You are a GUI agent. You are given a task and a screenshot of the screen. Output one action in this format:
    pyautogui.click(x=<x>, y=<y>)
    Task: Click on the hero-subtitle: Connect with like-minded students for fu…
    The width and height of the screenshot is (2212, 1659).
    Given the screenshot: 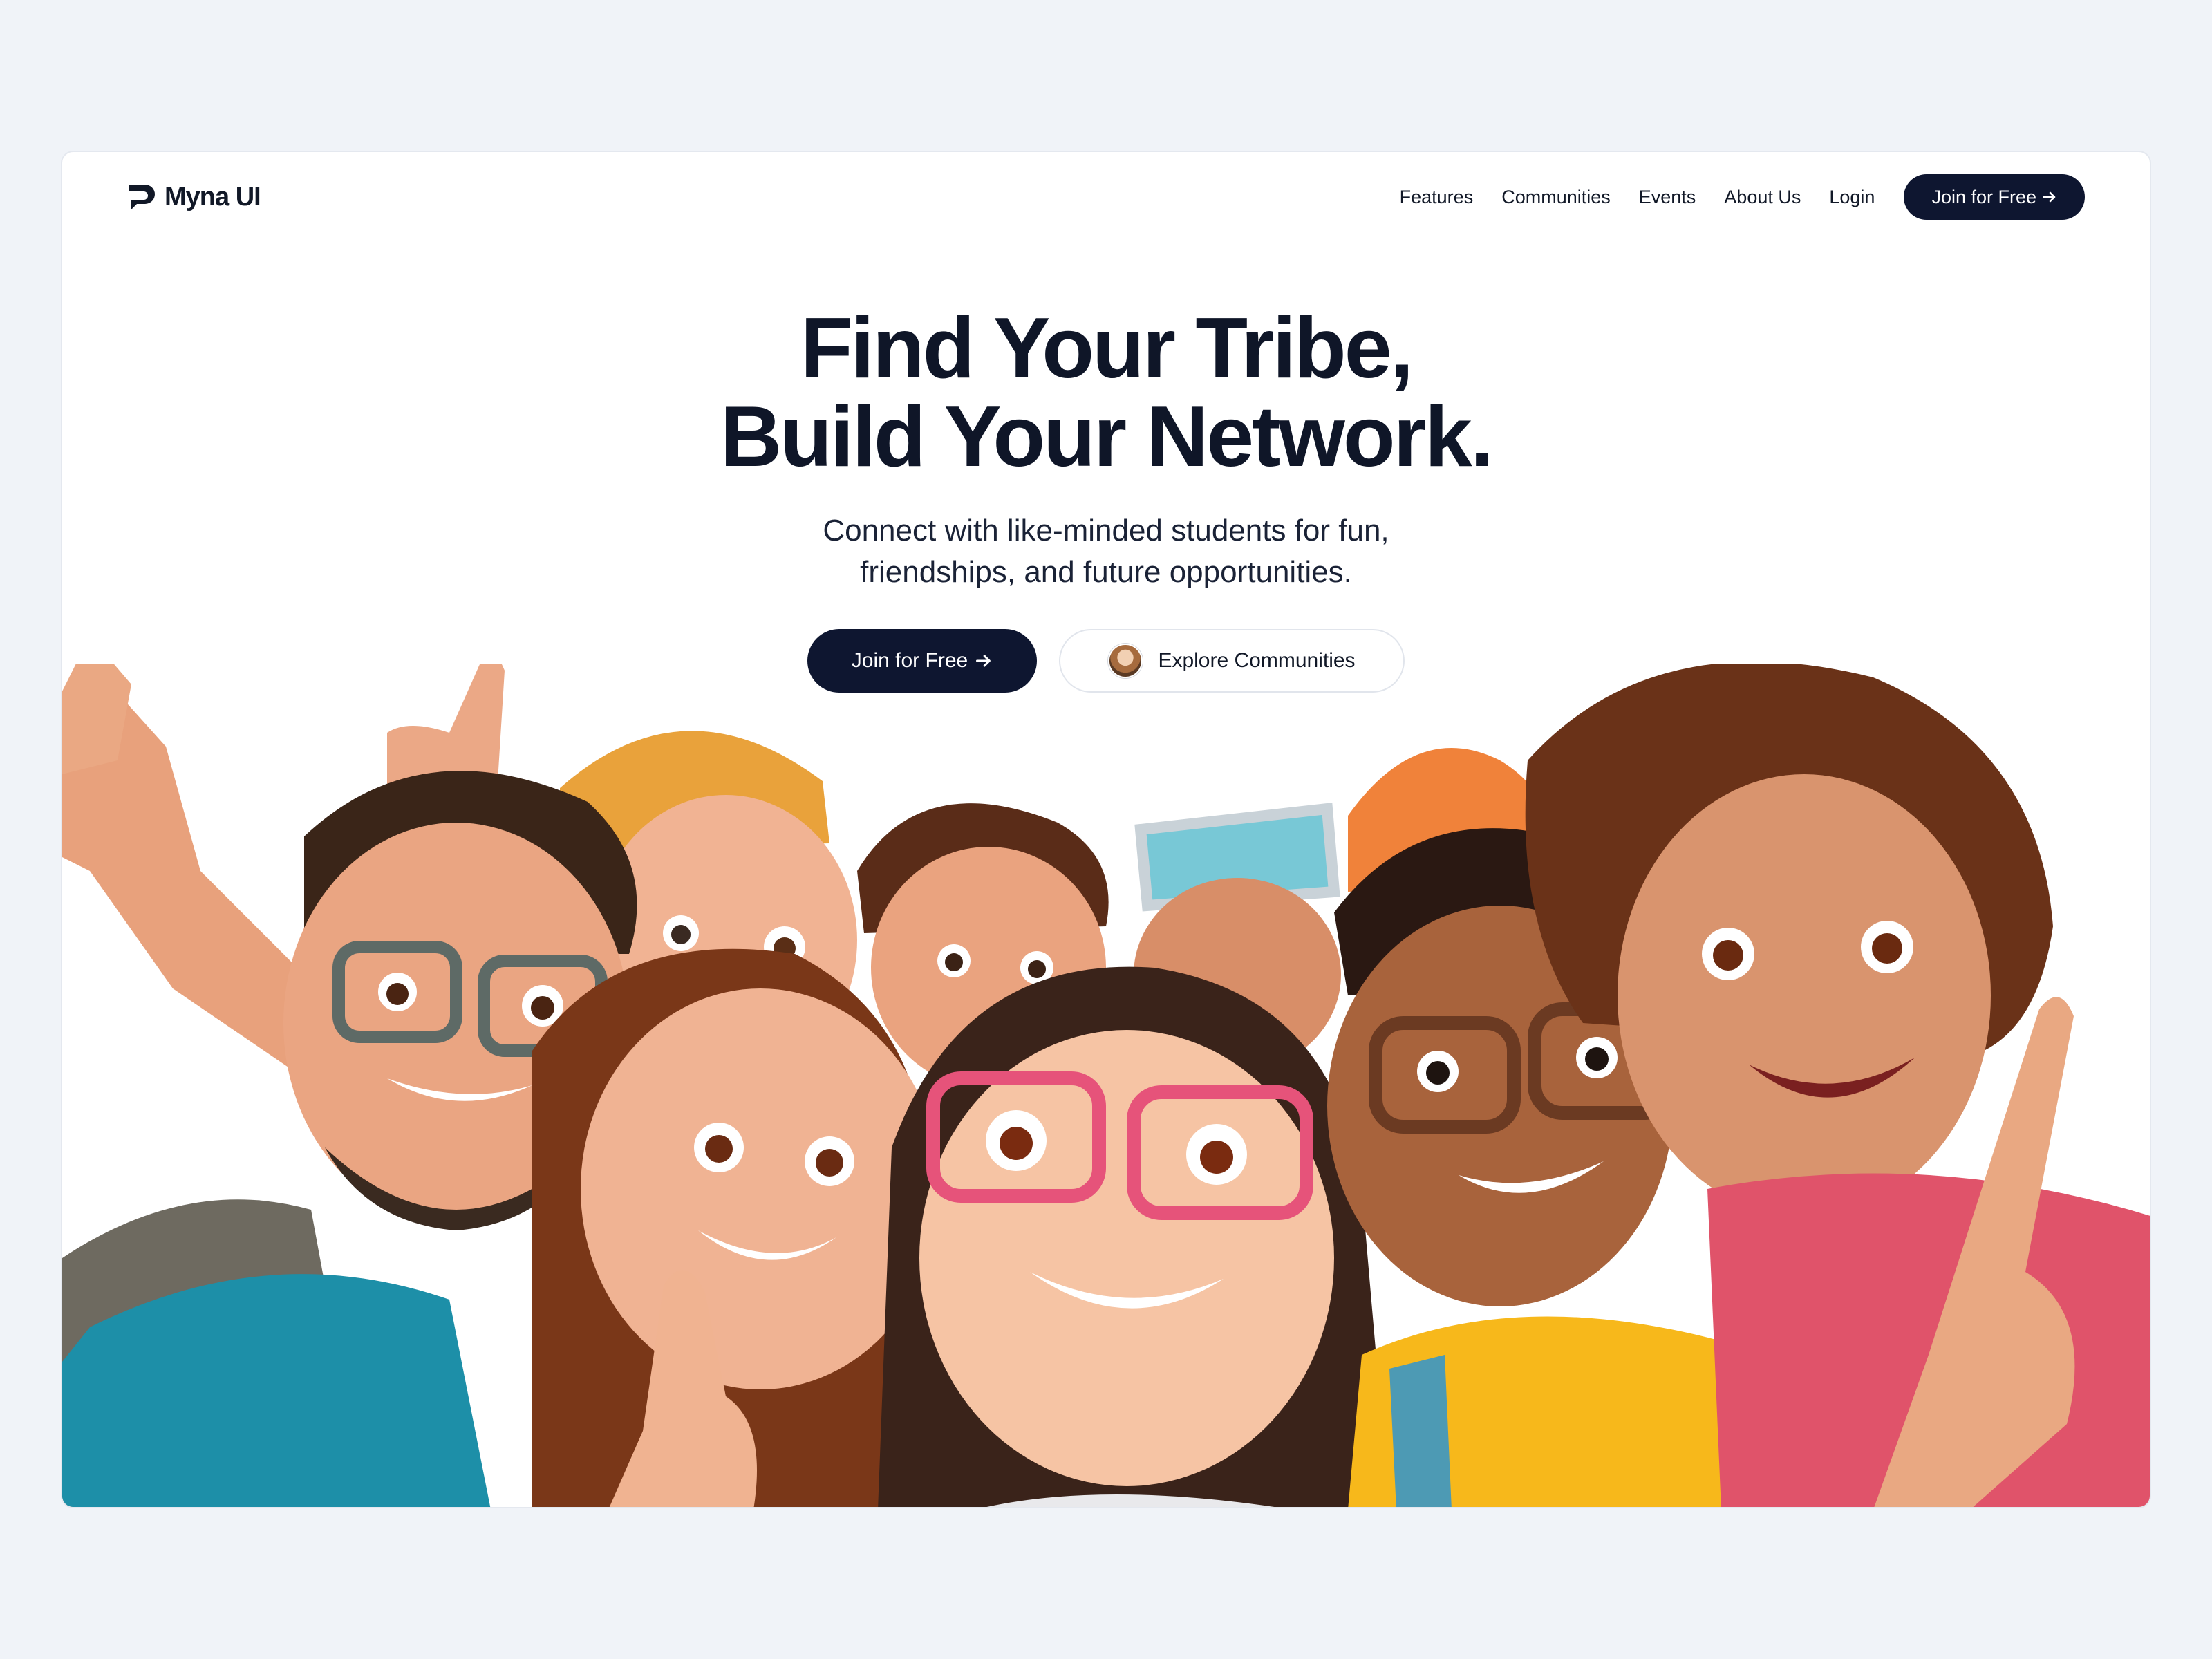 What is the action you would take?
    pyautogui.click(x=1106, y=551)
    